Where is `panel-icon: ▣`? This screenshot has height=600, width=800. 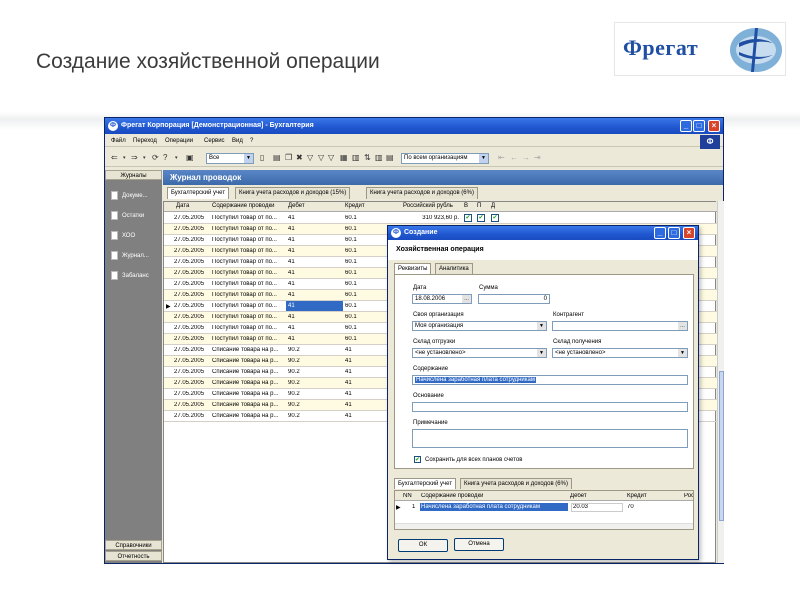 panel-icon: ▣ is located at coordinates (190, 158).